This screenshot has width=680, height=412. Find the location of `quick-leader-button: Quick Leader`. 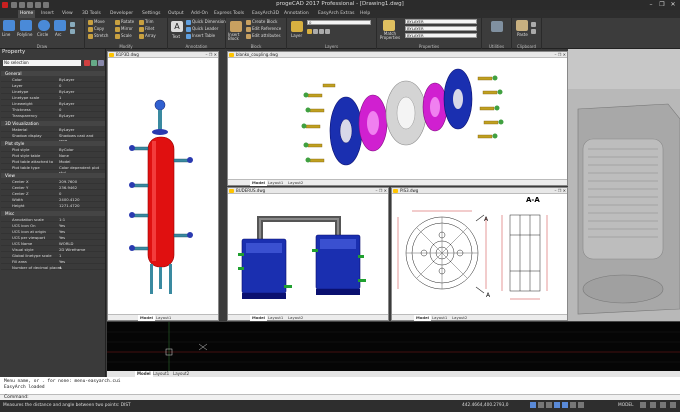

quick-leader-button: Quick Leader is located at coordinates (202, 29).